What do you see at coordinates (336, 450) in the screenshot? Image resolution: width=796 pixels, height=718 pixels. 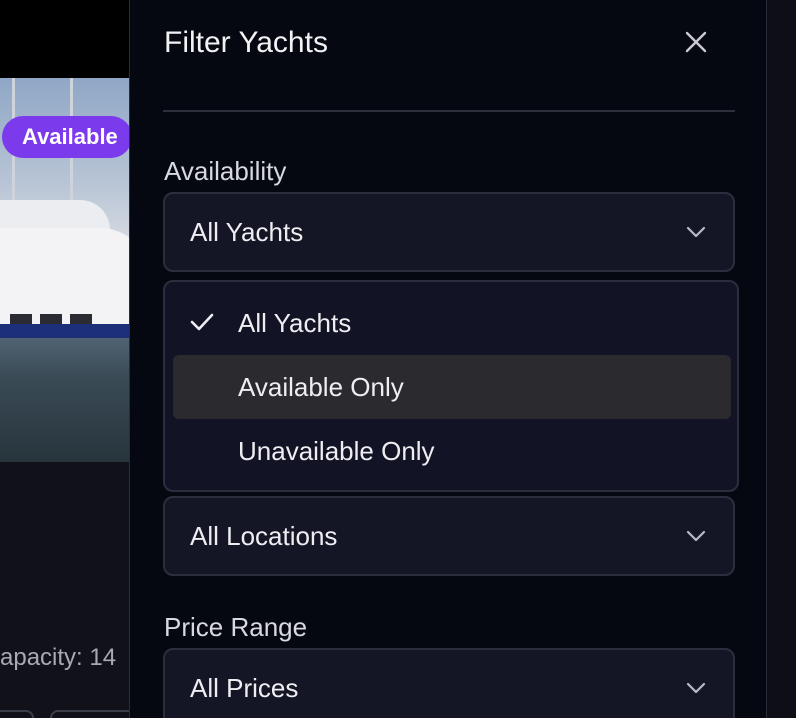 I see `option-label: Unavailable Only` at bounding box center [336, 450].